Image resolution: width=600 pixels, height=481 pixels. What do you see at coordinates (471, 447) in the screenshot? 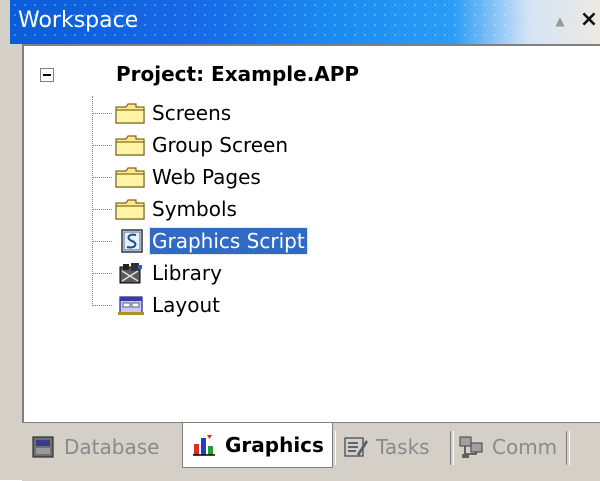
I see `comm-icon` at bounding box center [471, 447].